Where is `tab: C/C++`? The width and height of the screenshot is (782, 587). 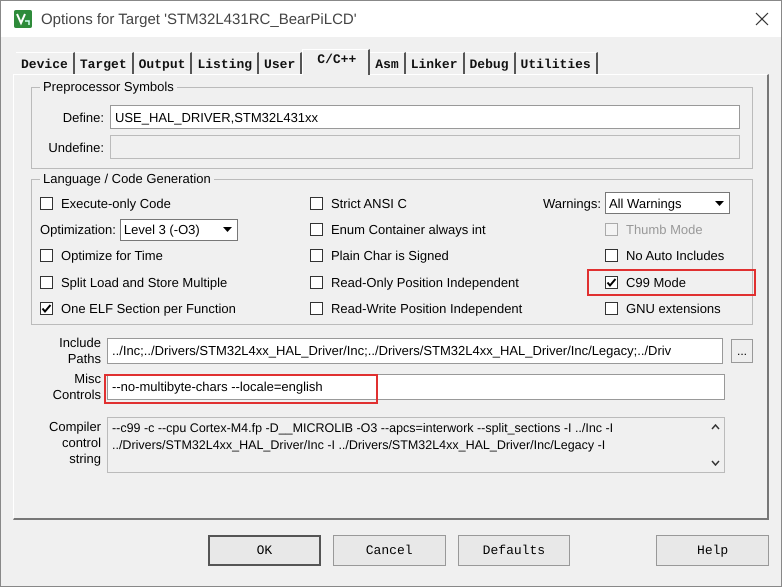
tab: C/C++ is located at coordinates (336, 62).